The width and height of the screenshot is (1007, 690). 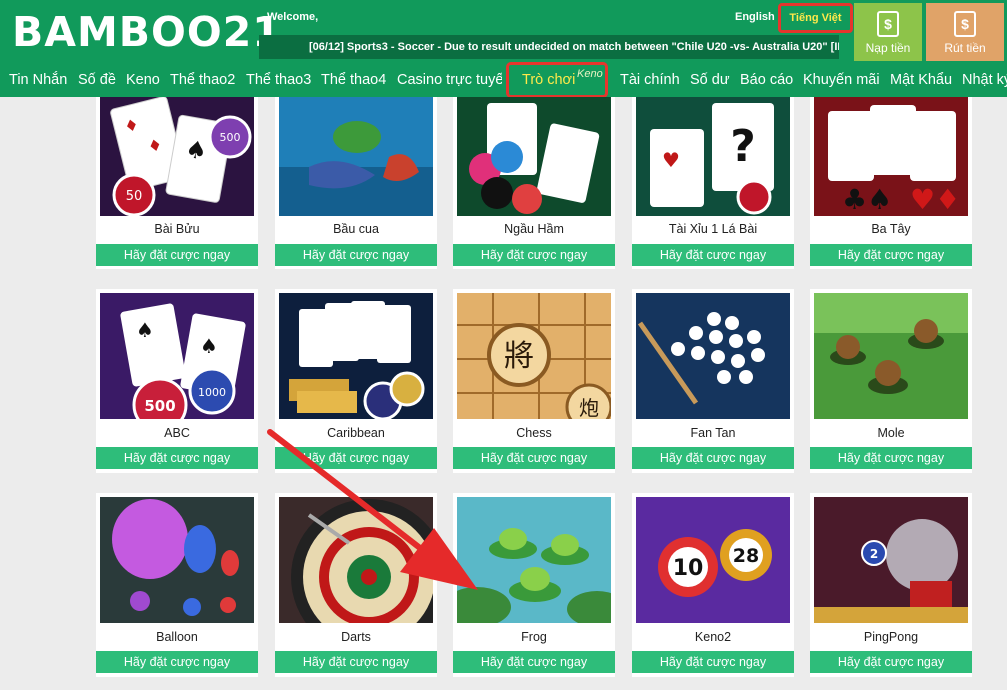 I want to click on nav-messages: Tin Nhắn, so click(x=38, y=80).